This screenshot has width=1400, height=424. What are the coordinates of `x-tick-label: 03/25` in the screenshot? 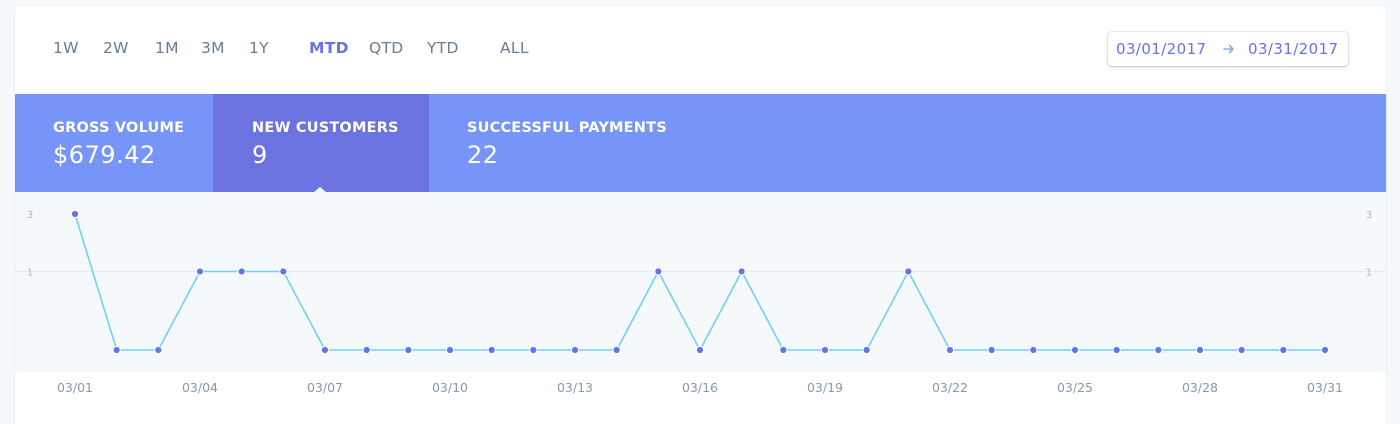 It's located at (1075, 387).